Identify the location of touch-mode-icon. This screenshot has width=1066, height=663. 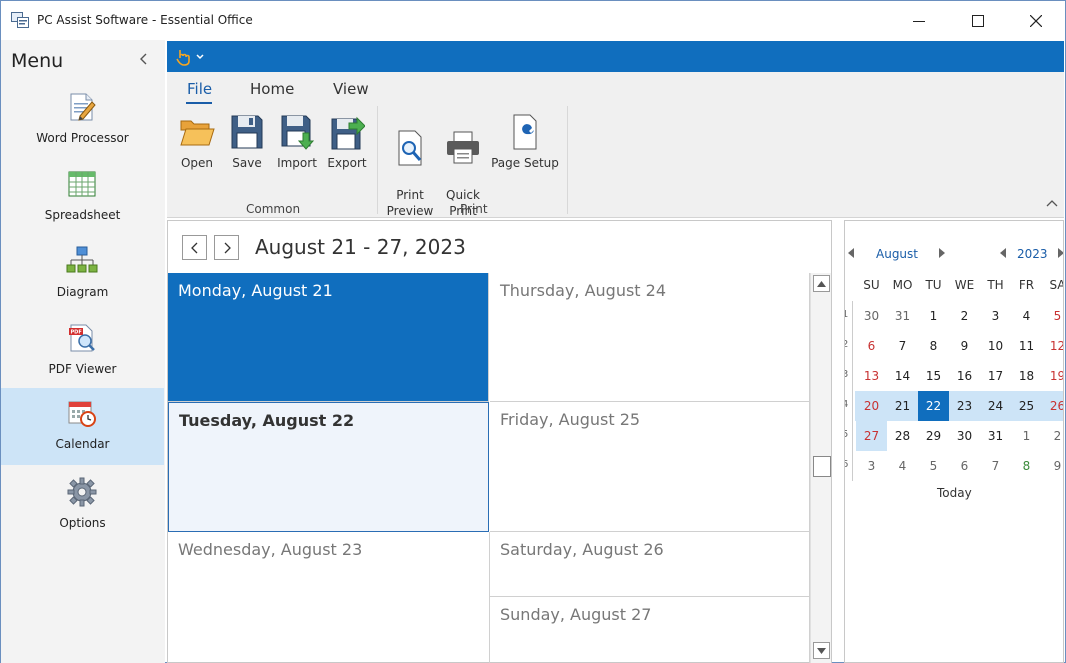
(190, 56).